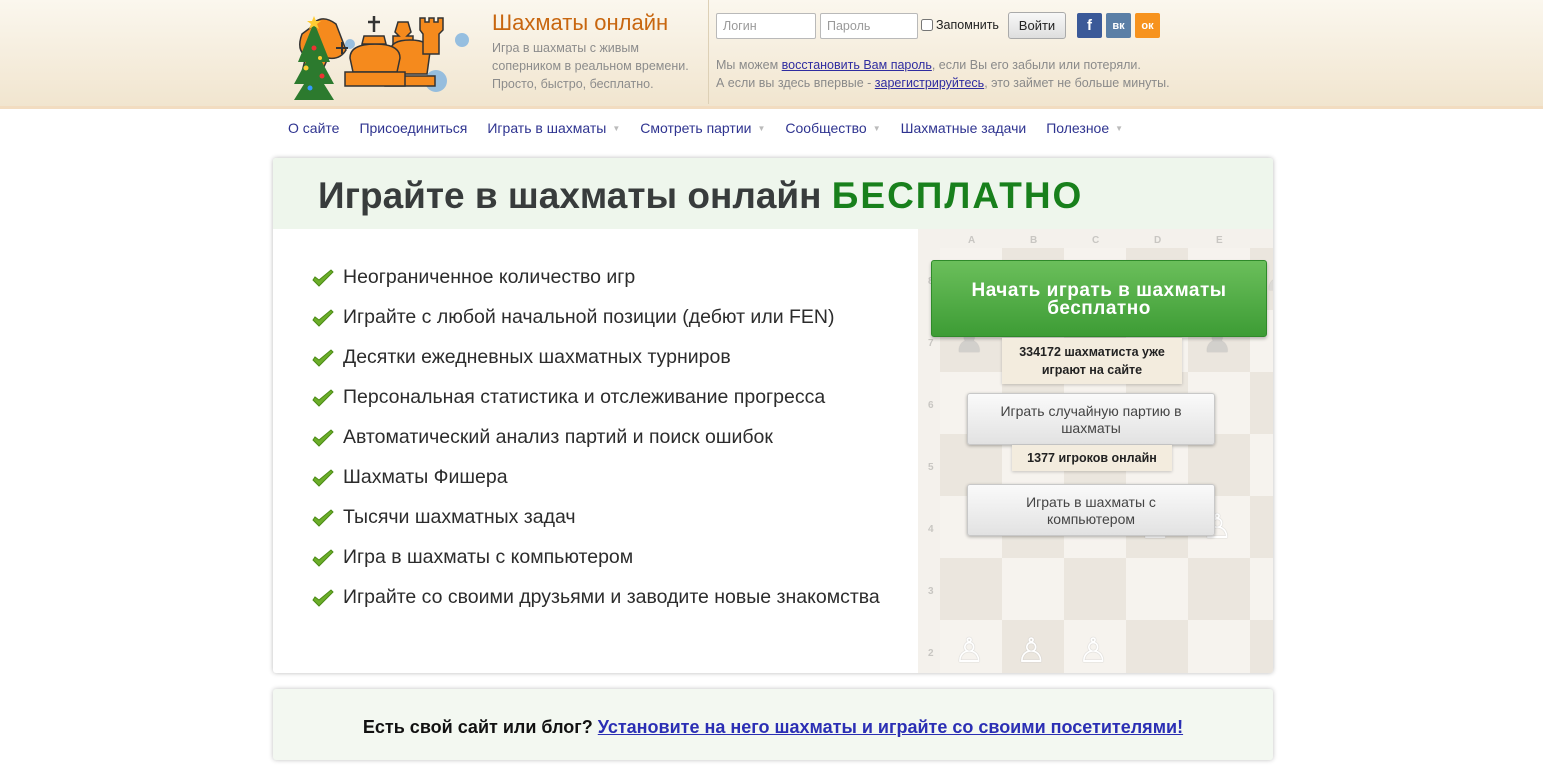 Image resolution: width=1543 pixels, height=770 pixels. I want to click on players-count-badge: 334172 шахматиста уже играют на сайте, so click(1092, 361).